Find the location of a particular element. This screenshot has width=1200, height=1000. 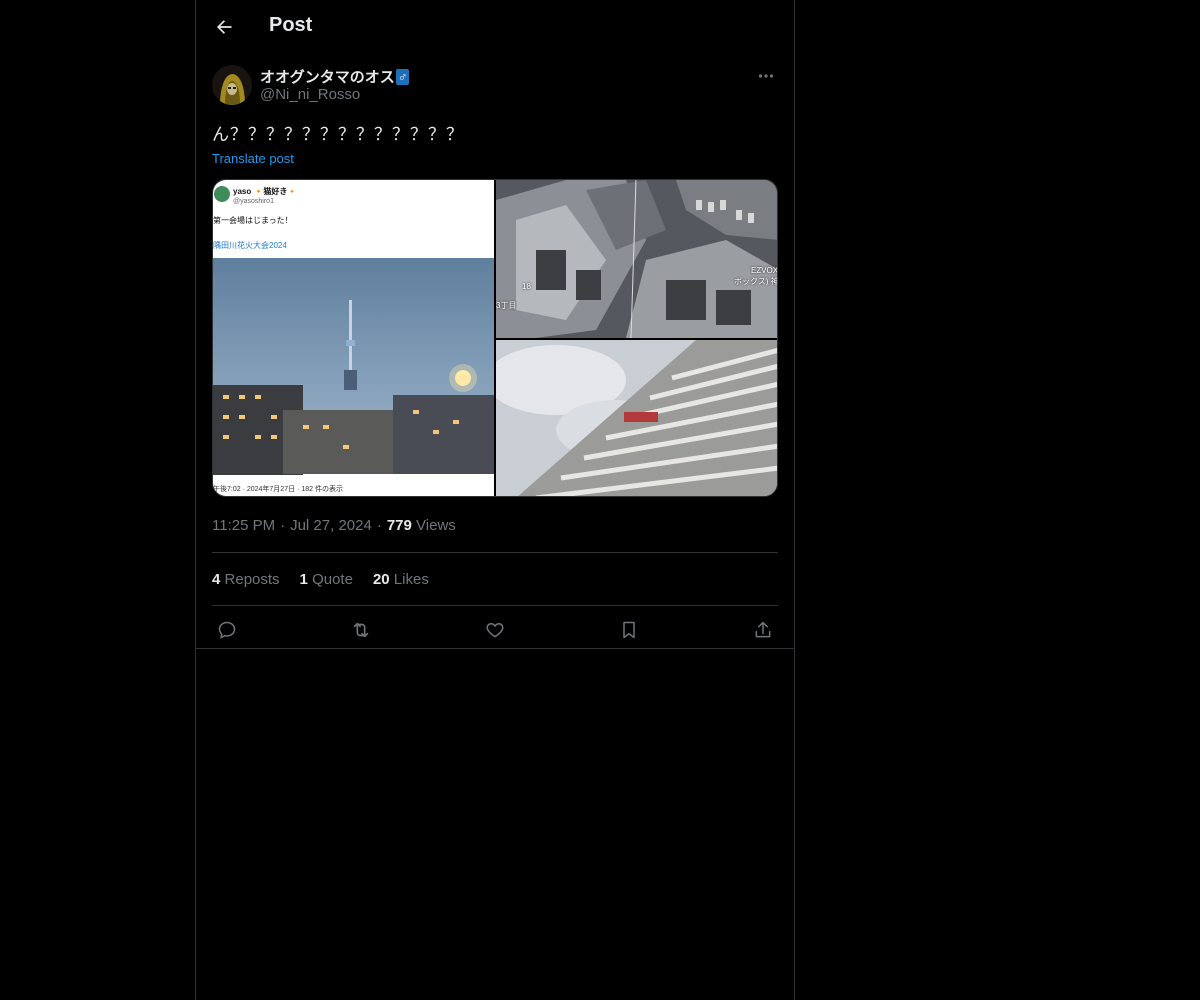

quotes-stat: 1 Quote is located at coordinates (326, 579).